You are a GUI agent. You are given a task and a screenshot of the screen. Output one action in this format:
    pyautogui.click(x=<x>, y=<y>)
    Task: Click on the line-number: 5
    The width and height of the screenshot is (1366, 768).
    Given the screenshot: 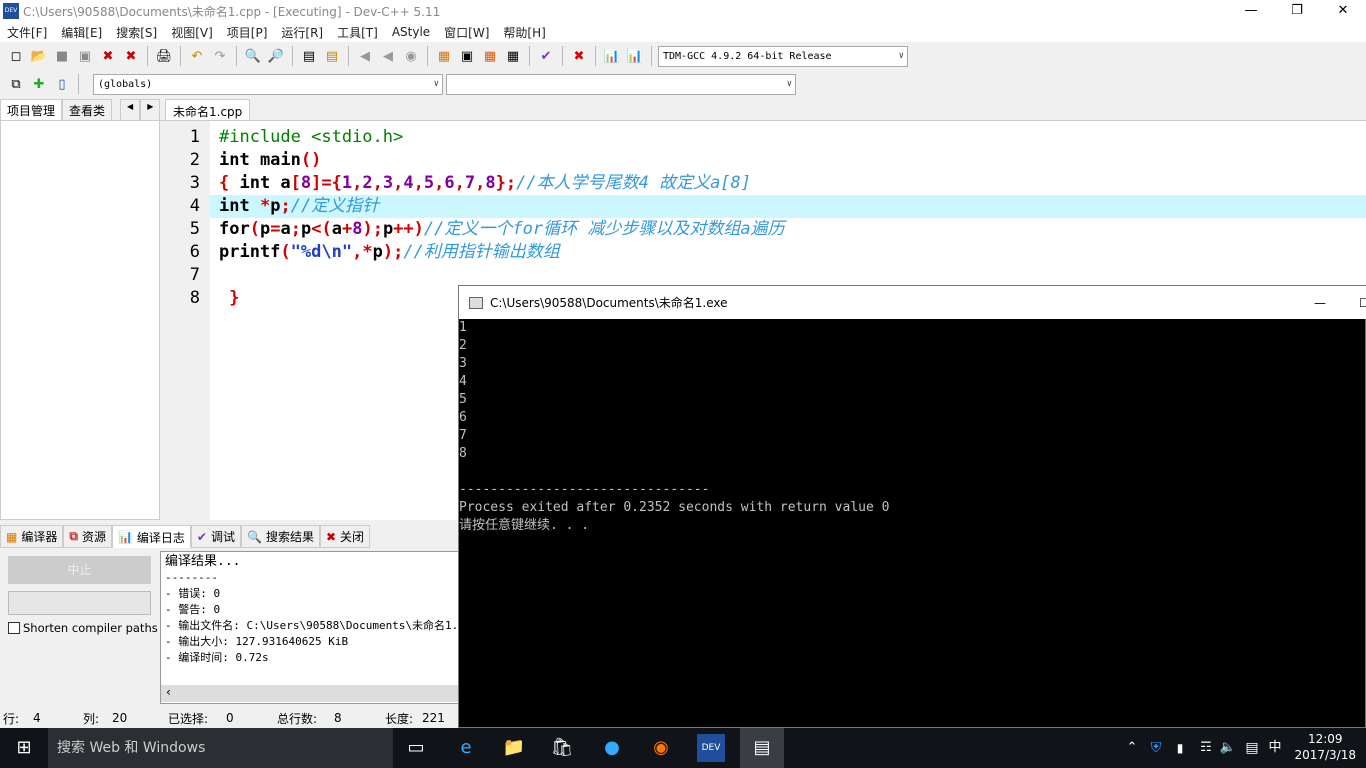 What is the action you would take?
    pyautogui.click(x=194, y=229)
    